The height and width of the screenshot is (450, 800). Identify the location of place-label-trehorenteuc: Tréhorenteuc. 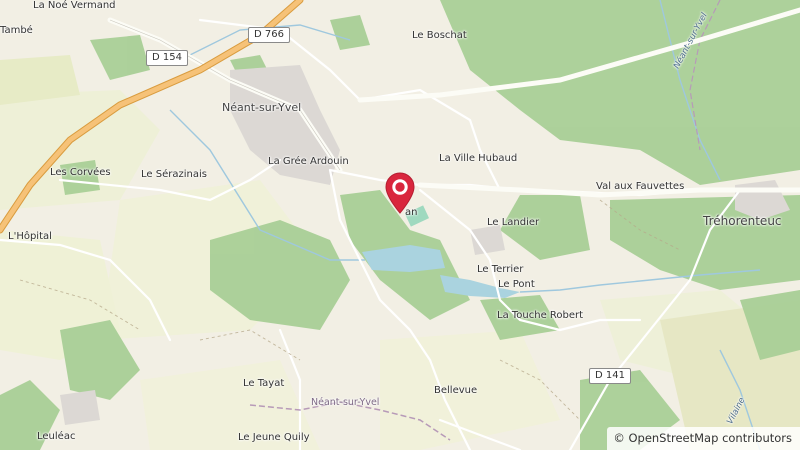
(742, 221).